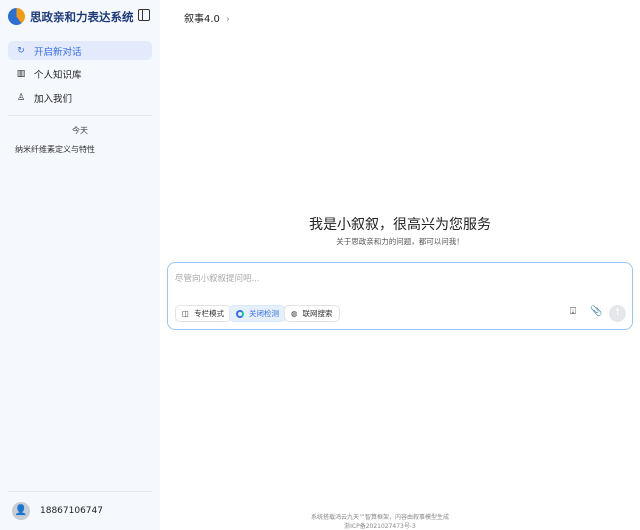 This screenshot has height=530, width=640. What do you see at coordinates (596, 311) in the screenshot?
I see `attachment-icon: 📎` at bounding box center [596, 311].